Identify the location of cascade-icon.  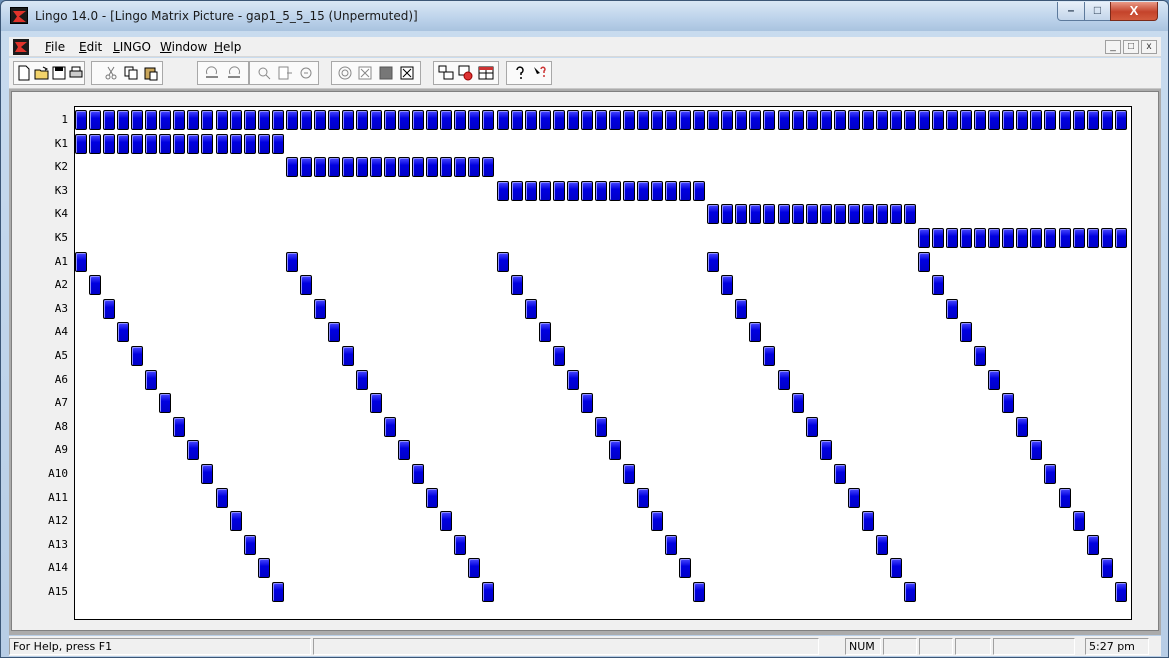
(486, 73).